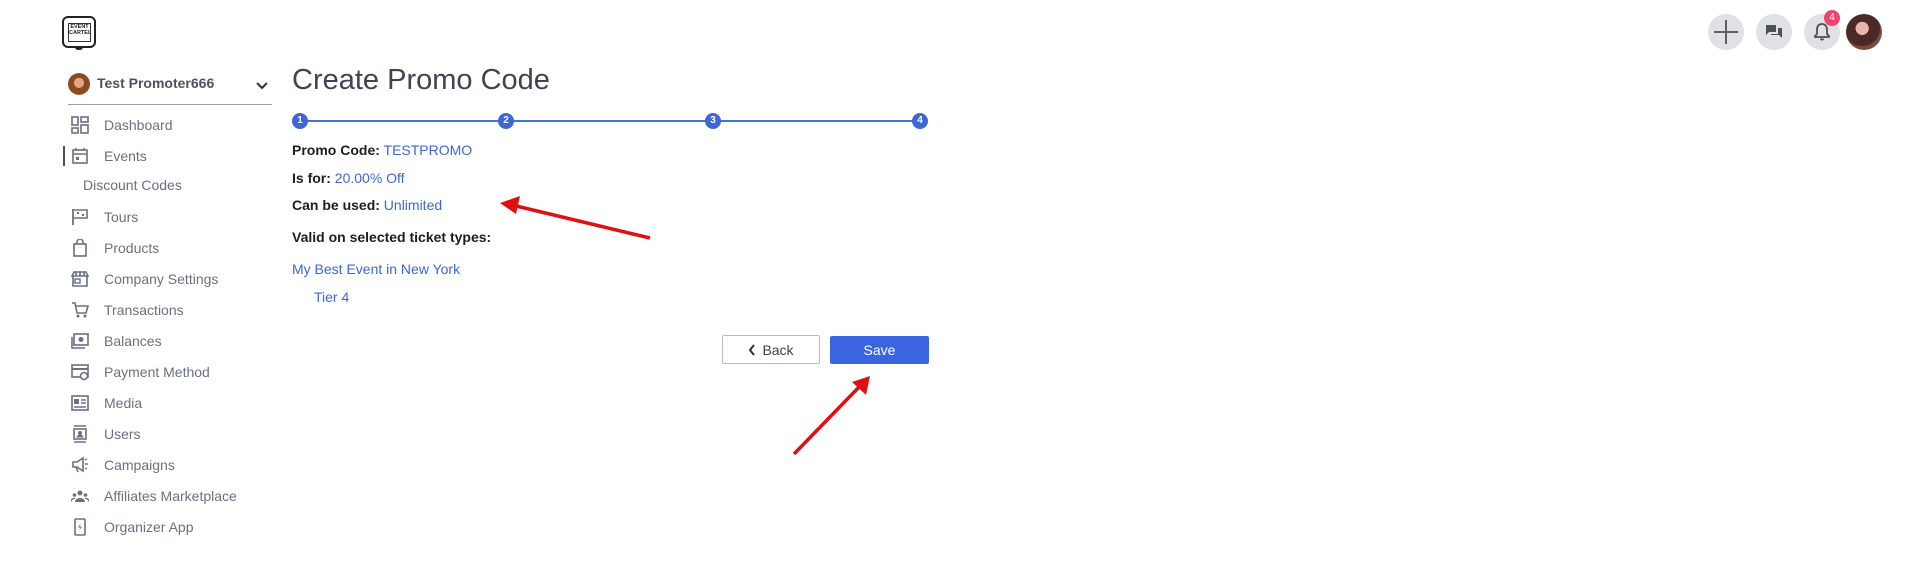 The width and height of the screenshot is (1920, 564). What do you see at coordinates (575, 218) in the screenshot?
I see `annotation-arrow-unlimited` at bounding box center [575, 218].